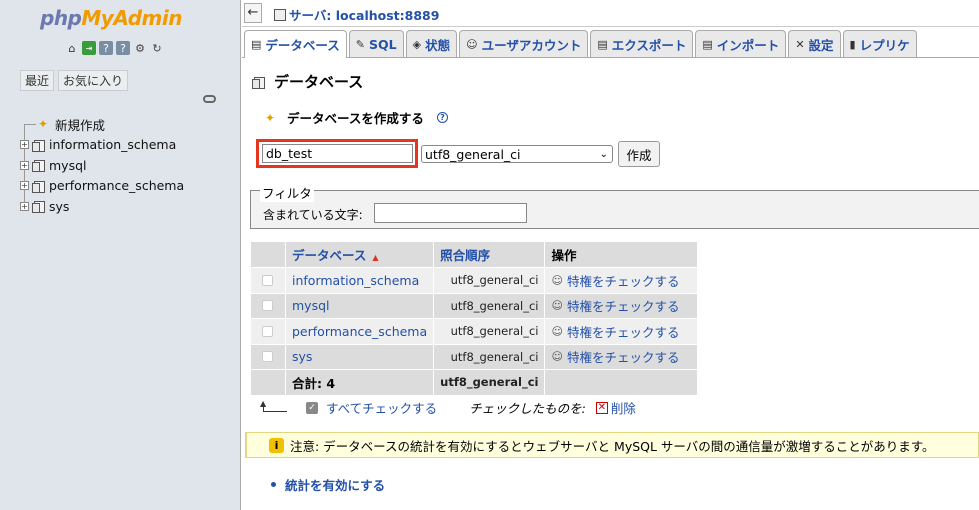 The height and width of the screenshot is (510, 979). What do you see at coordinates (442, 117) in the screenshot?
I see `help-icon: ?` at bounding box center [442, 117].